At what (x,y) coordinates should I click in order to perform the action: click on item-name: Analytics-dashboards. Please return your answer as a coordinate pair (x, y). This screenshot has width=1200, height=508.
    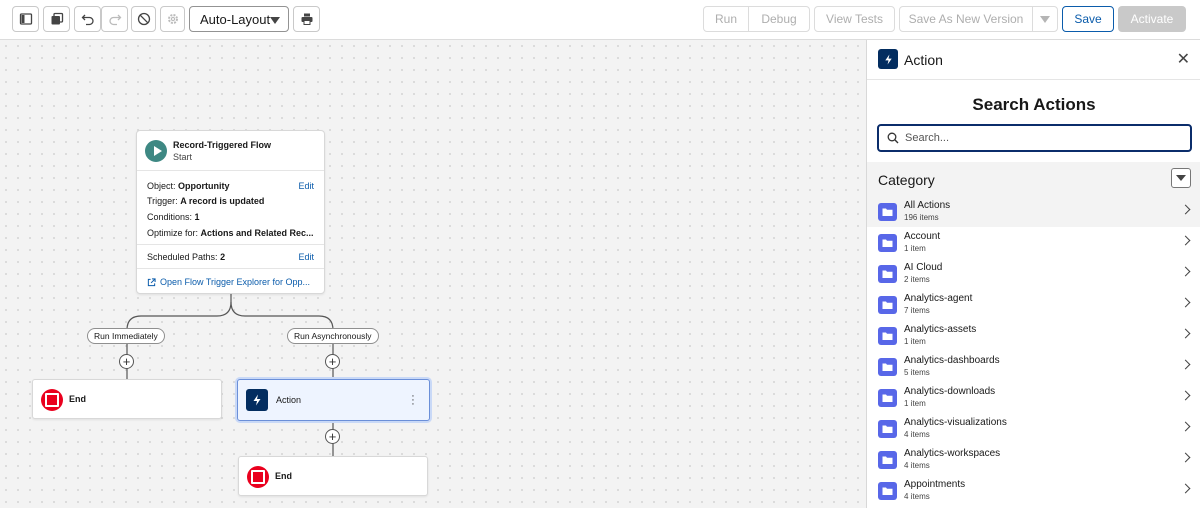
    Looking at the image, I should click on (952, 360).